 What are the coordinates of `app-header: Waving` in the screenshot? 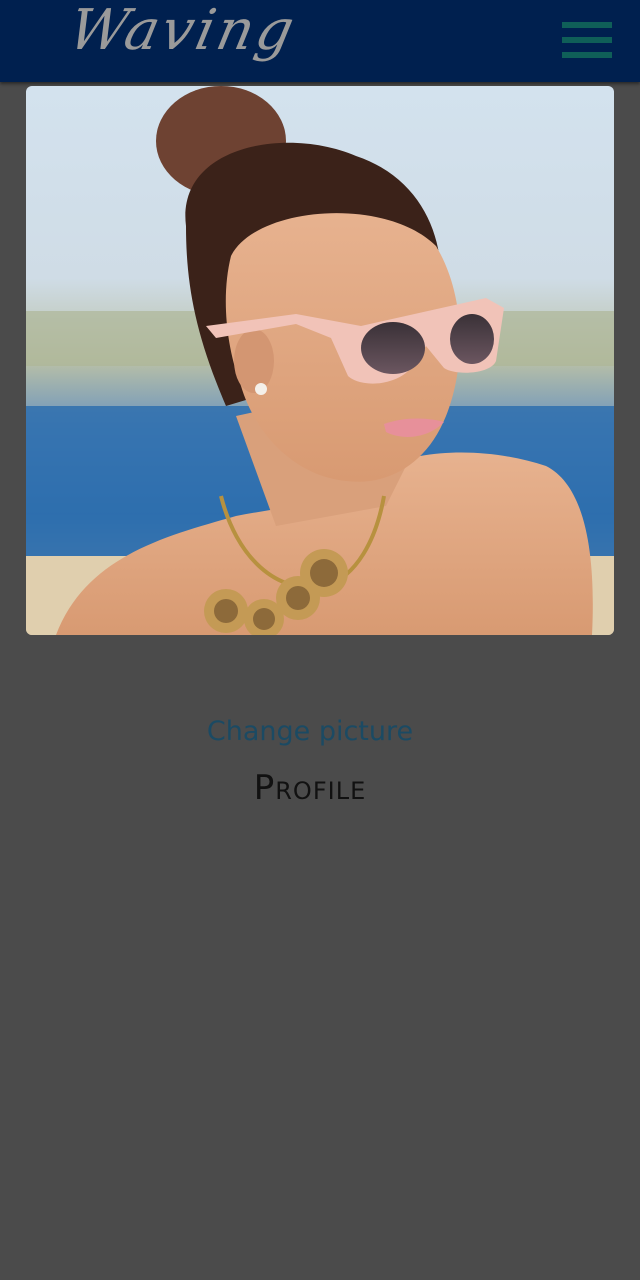 It's located at (320, 41).